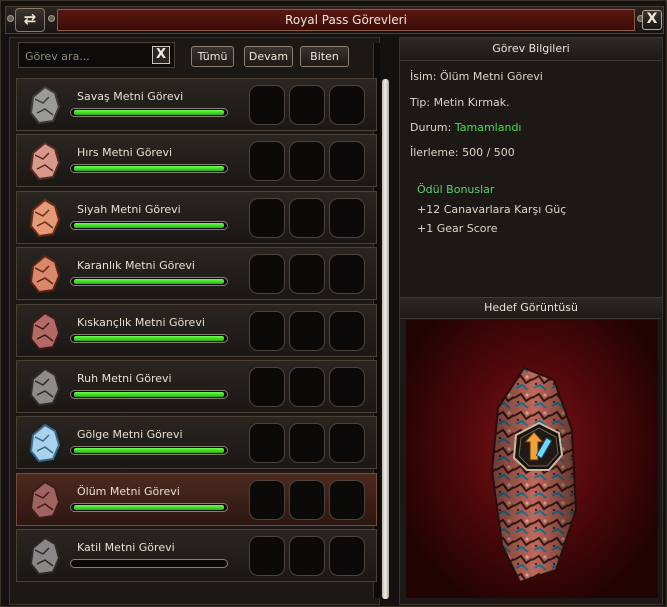 The height and width of the screenshot is (607, 667). I want to click on quest-row: Ölüm Metni Görevi, so click(196, 499).